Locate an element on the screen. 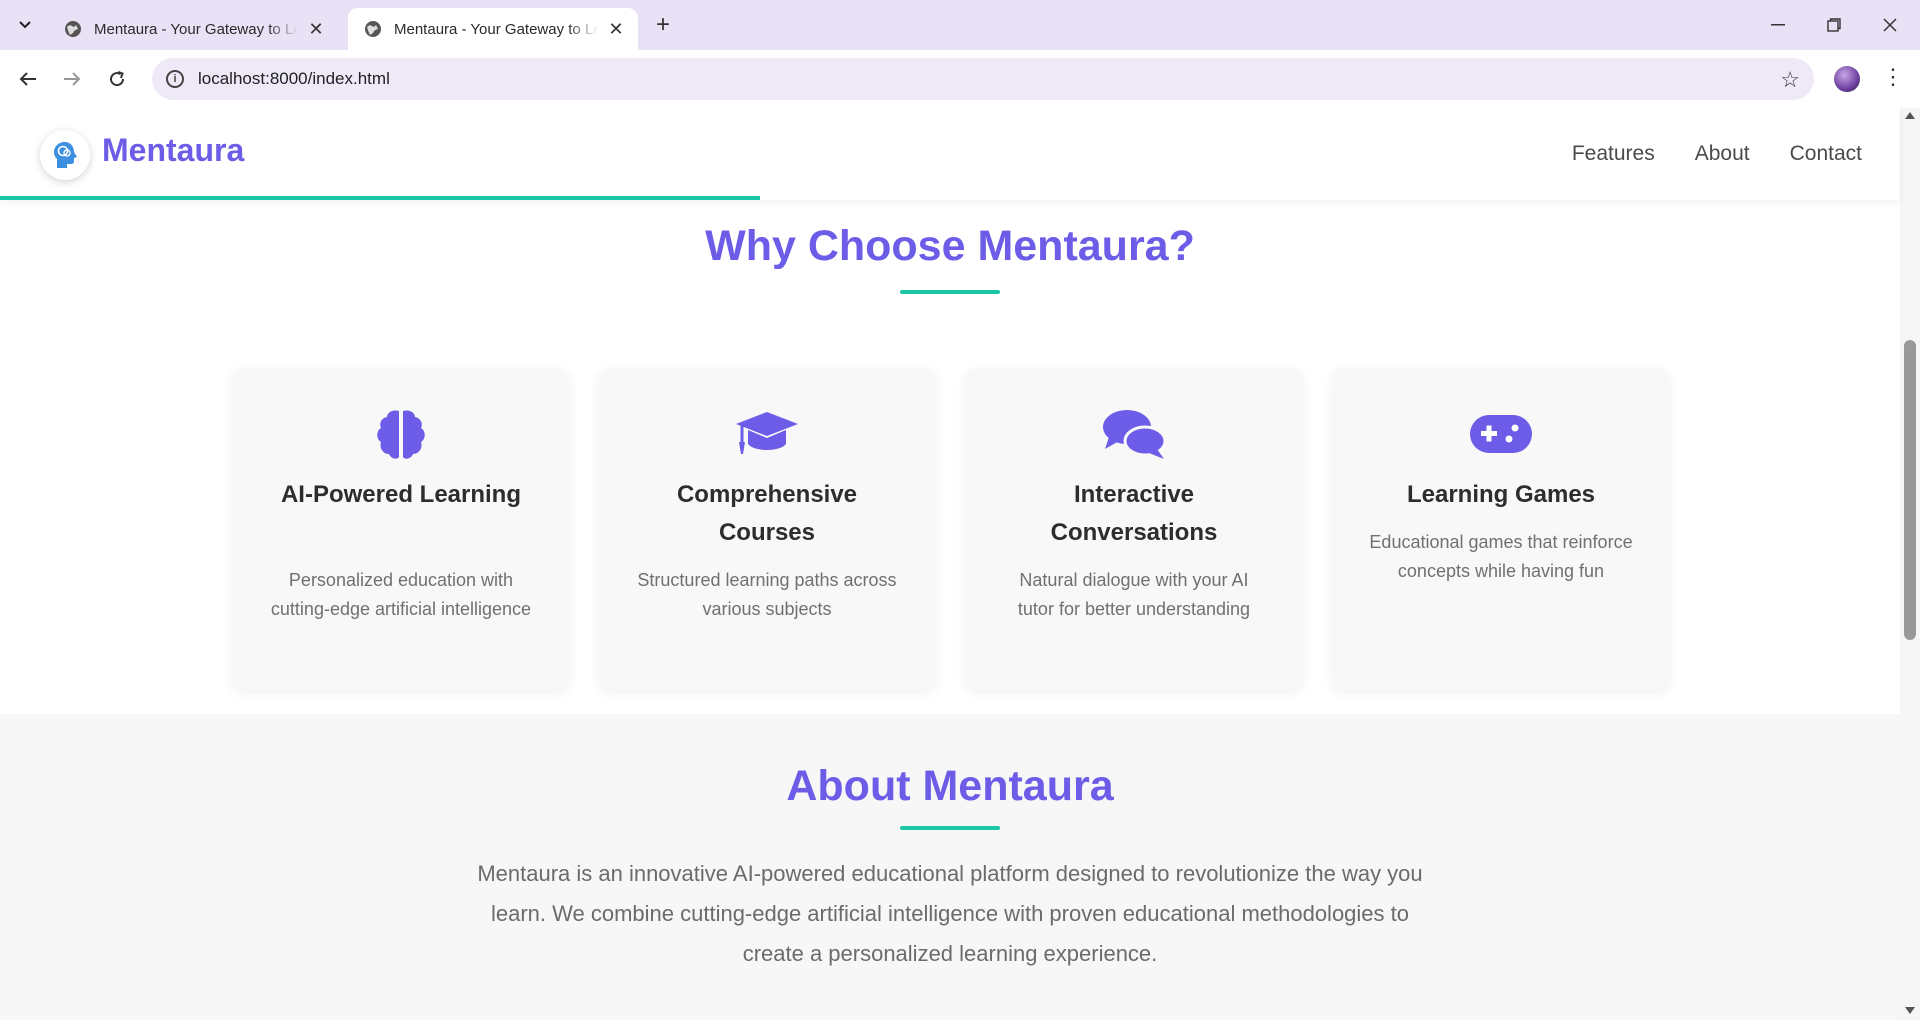 This screenshot has width=1920, height=1020. profile-avatar is located at coordinates (1847, 79).